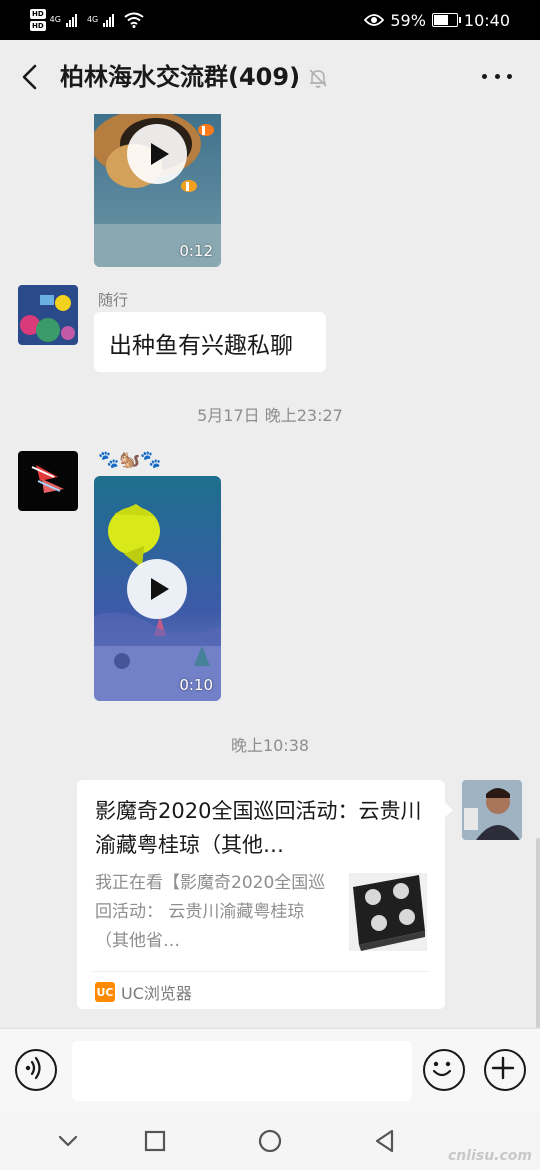  Describe the element at coordinates (134, 20) in the screenshot. I see `wifi-icon` at that location.